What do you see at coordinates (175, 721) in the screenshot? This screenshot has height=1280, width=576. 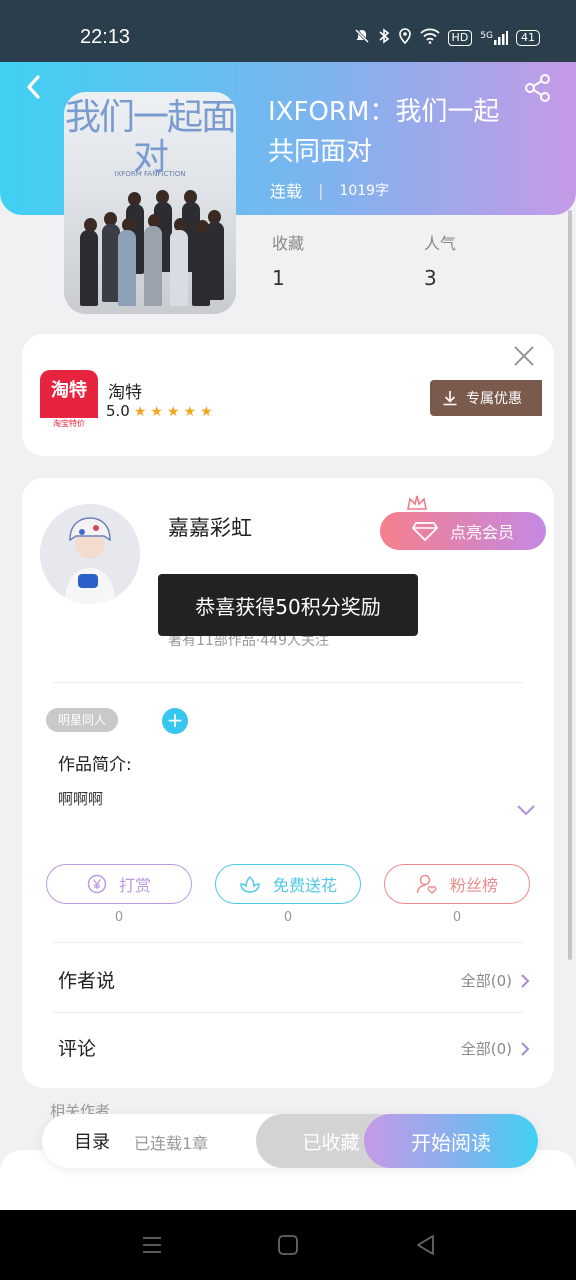 I see `add-tag-button: +` at bounding box center [175, 721].